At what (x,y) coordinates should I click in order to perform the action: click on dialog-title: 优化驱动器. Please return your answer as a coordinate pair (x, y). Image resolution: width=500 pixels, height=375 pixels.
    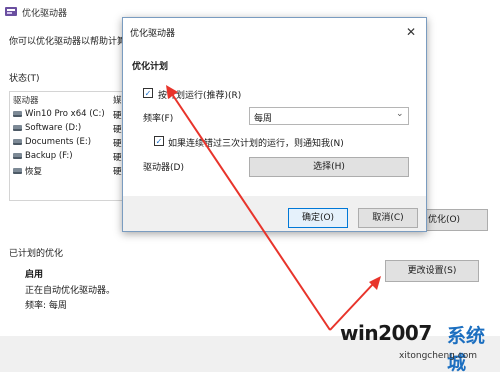
    Looking at the image, I should click on (153, 34).